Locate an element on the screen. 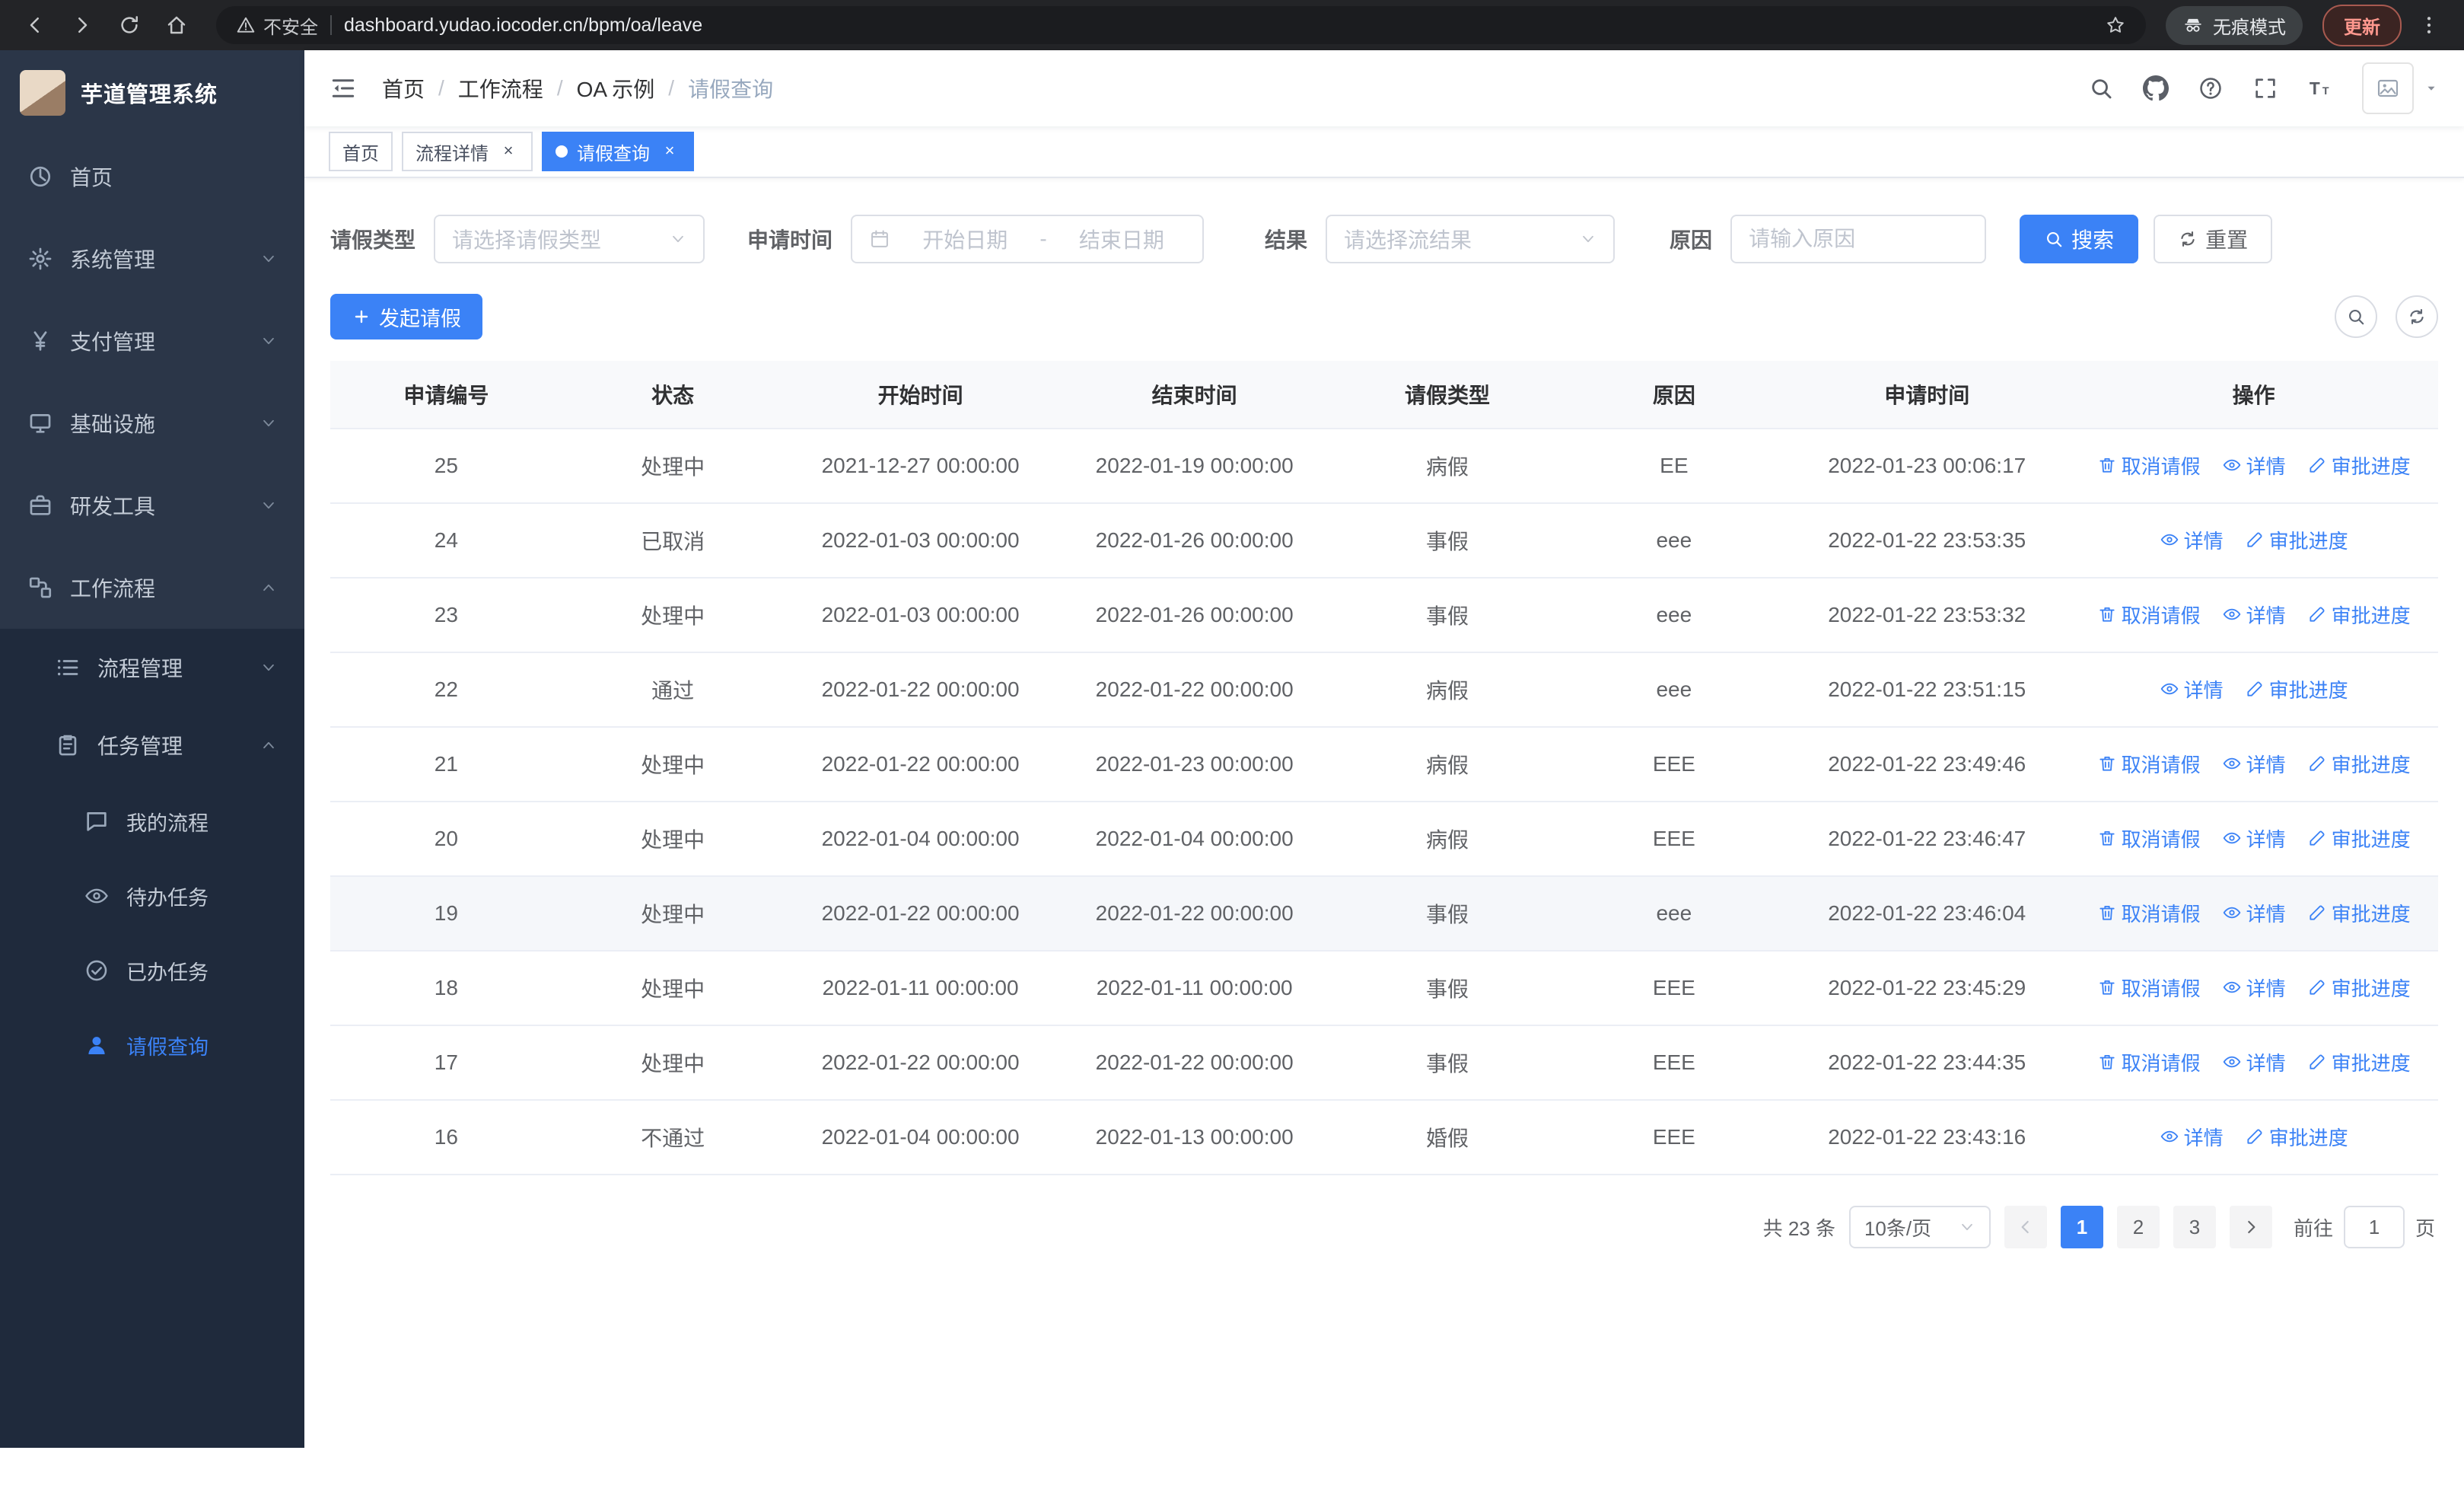 The image size is (2464, 1495). trash-icon is located at coordinates (2107, 764).